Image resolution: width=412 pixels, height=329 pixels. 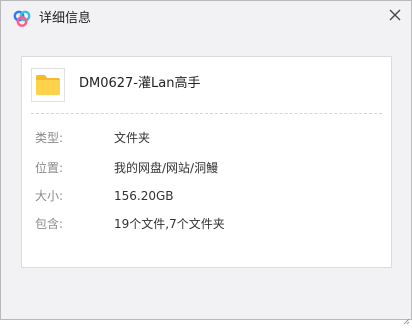 What do you see at coordinates (144, 196) in the screenshot?
I see `size-value: 156.20GB` at bounding box center [144, 196].